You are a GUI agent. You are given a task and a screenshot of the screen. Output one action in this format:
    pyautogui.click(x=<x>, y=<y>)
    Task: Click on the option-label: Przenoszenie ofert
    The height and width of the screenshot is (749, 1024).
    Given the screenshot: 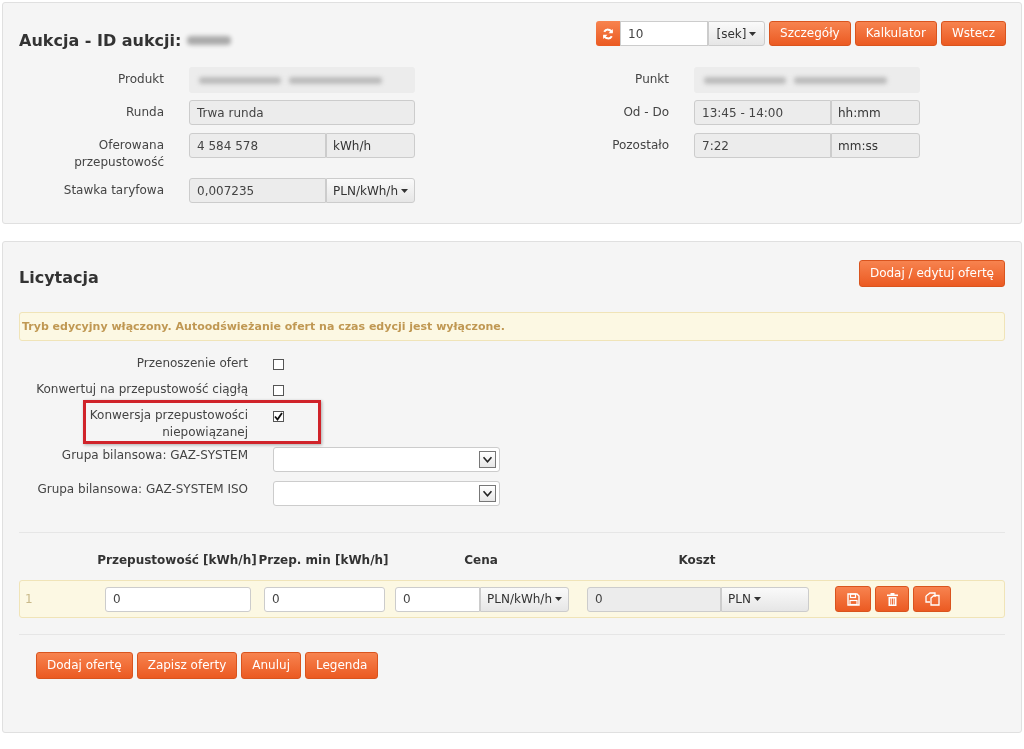 What is the action you would take?
    pyautogui.click(x=191, y=363)
    